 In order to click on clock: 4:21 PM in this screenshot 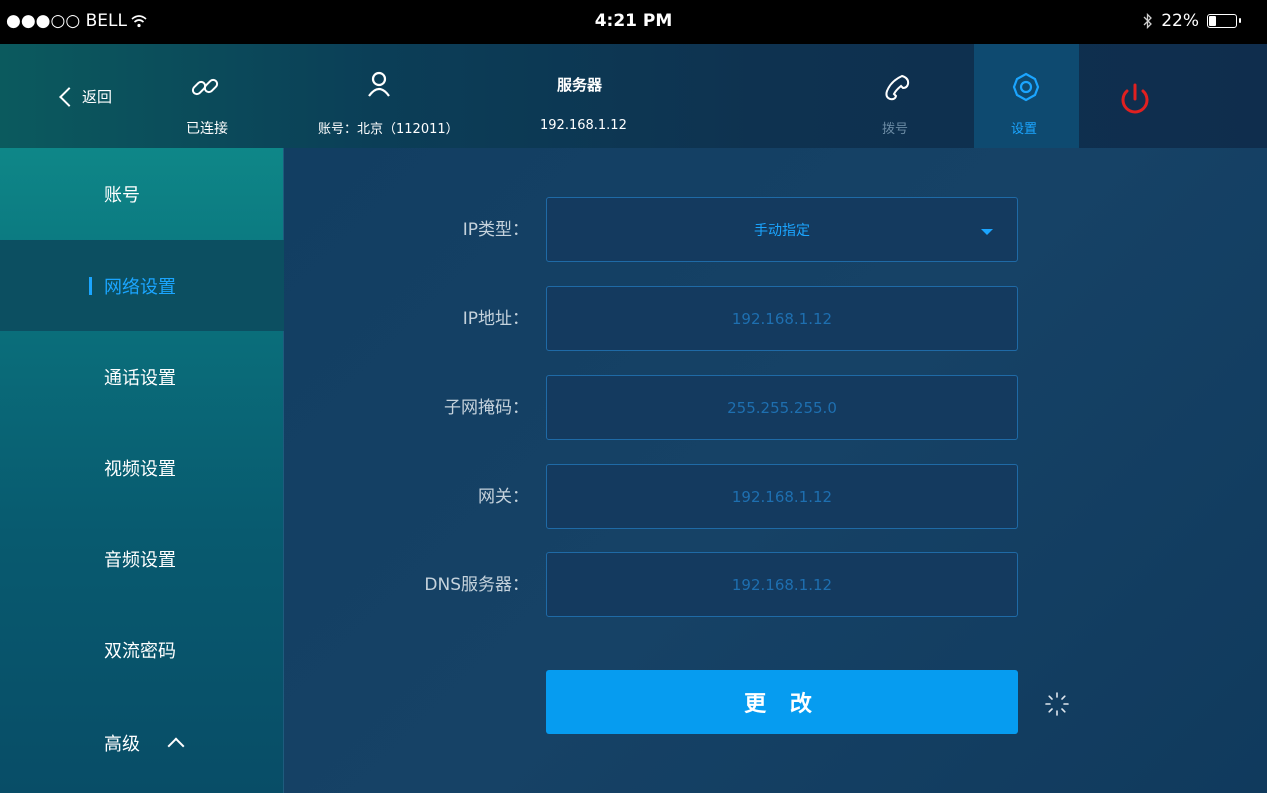, I will do `click(633, 21)`.